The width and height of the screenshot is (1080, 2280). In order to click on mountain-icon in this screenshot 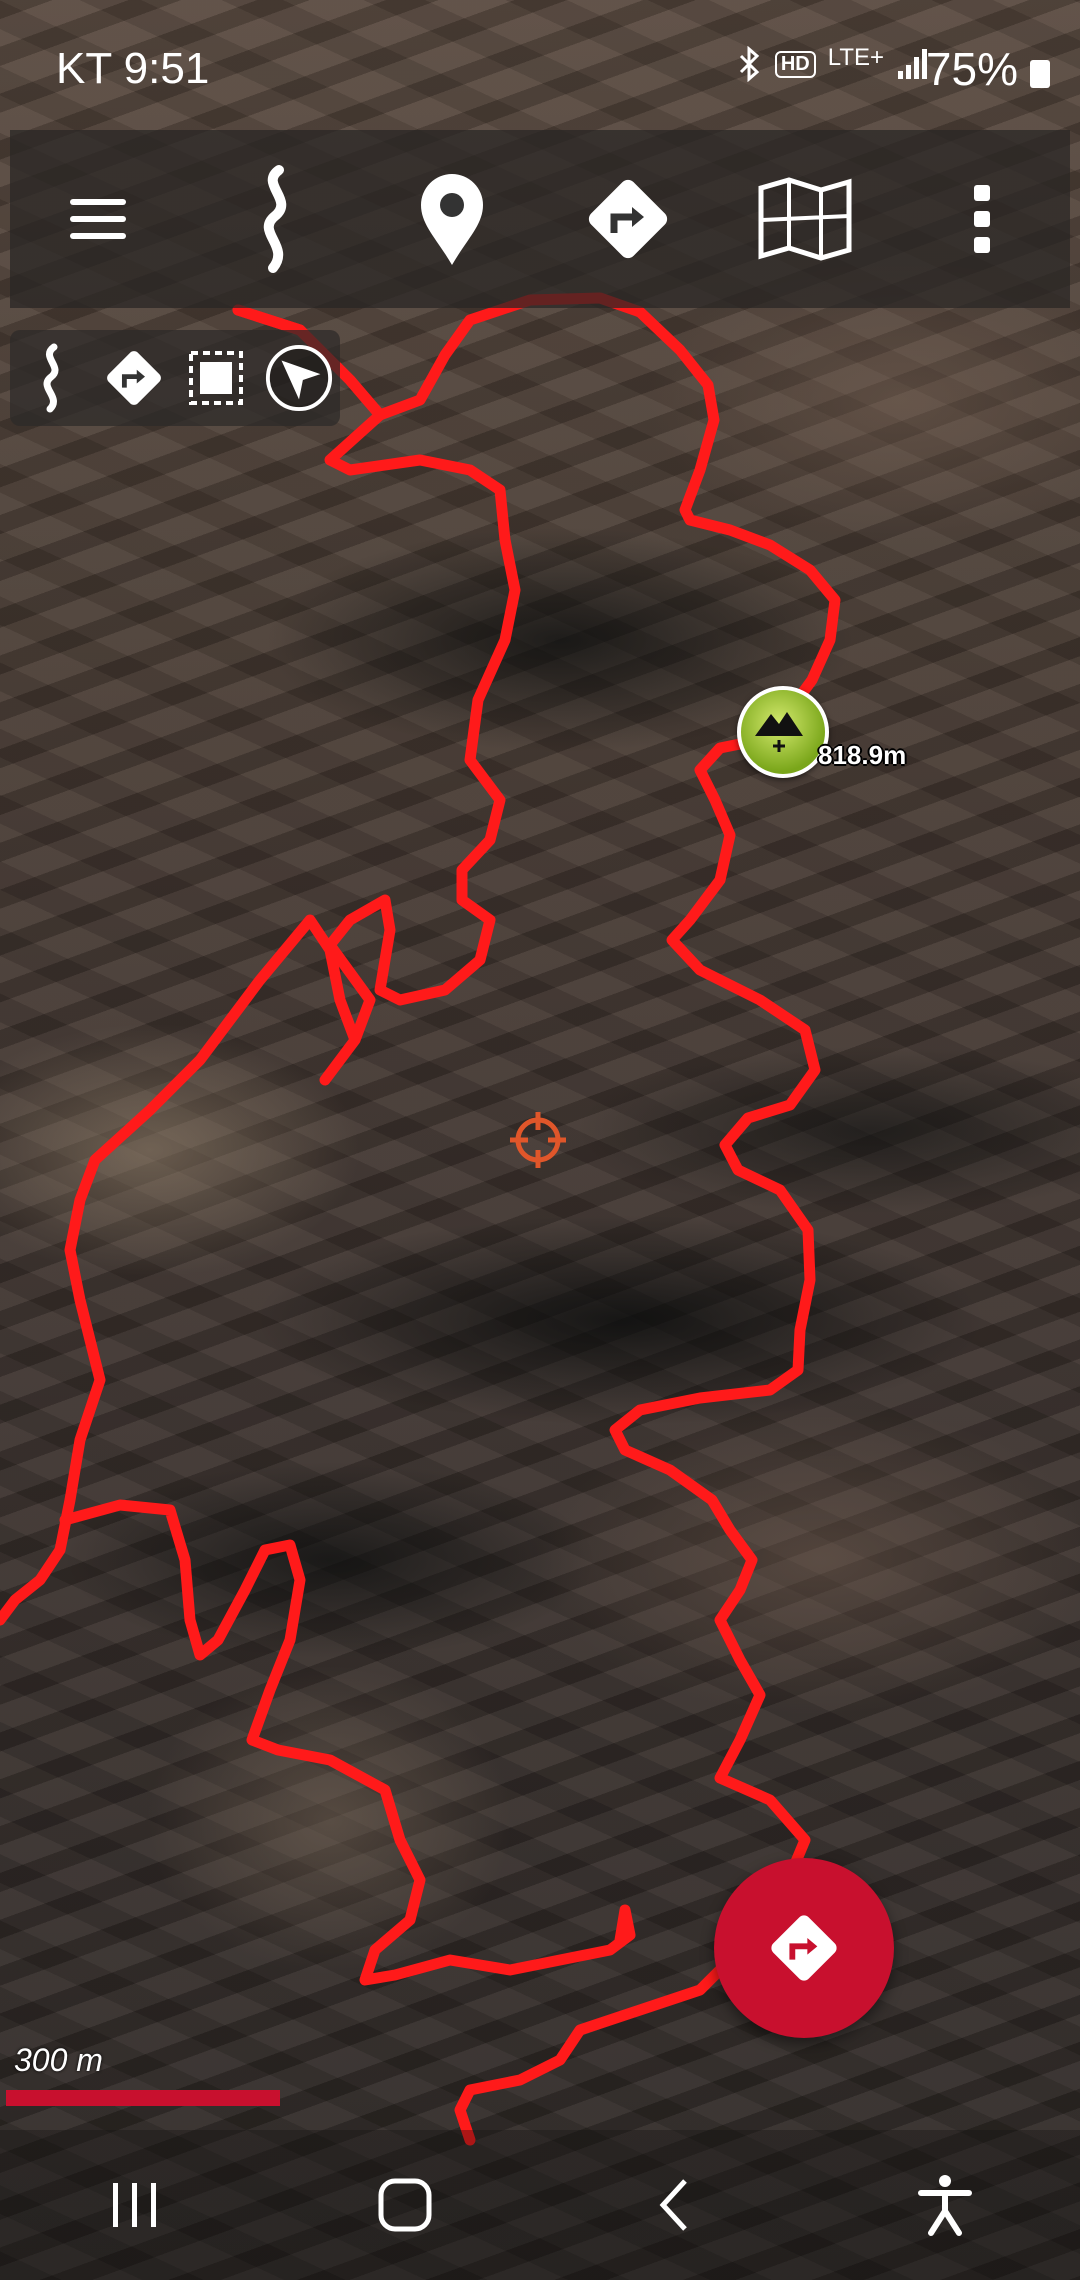, I will do `click(779, 732)`.